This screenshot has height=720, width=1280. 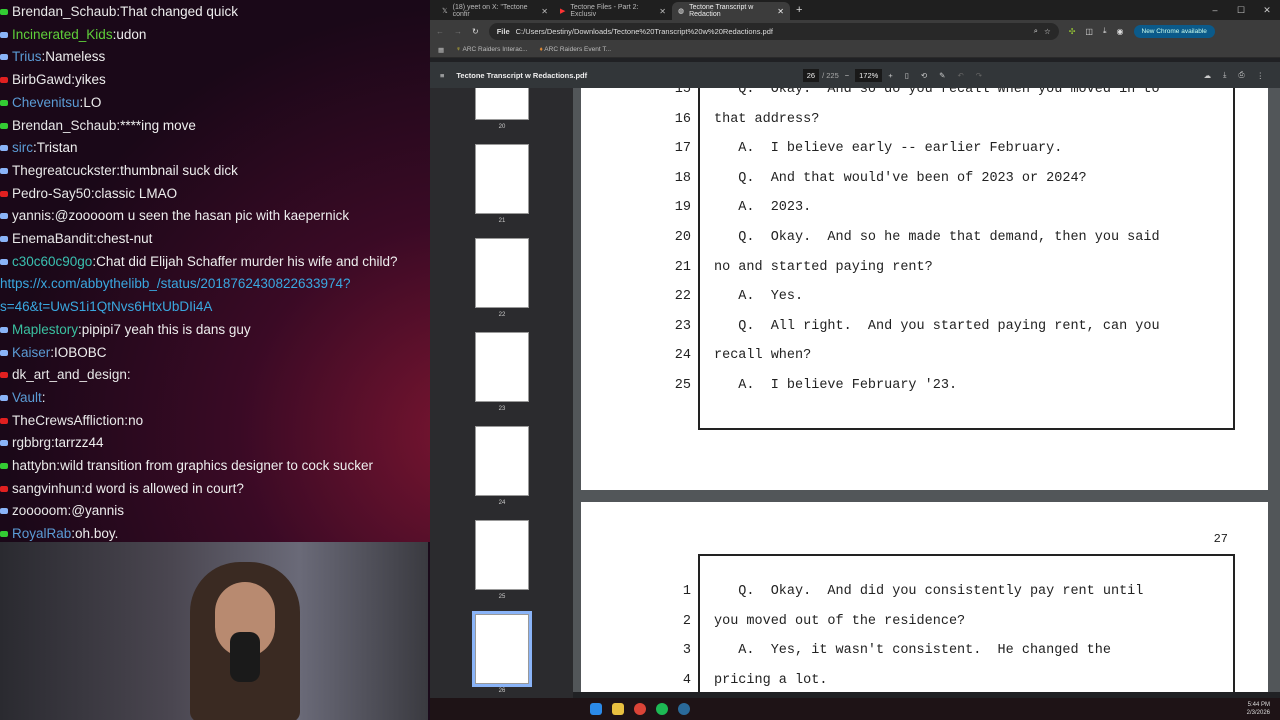 I want to click on chrome-icon, so click(x=640, y=709).